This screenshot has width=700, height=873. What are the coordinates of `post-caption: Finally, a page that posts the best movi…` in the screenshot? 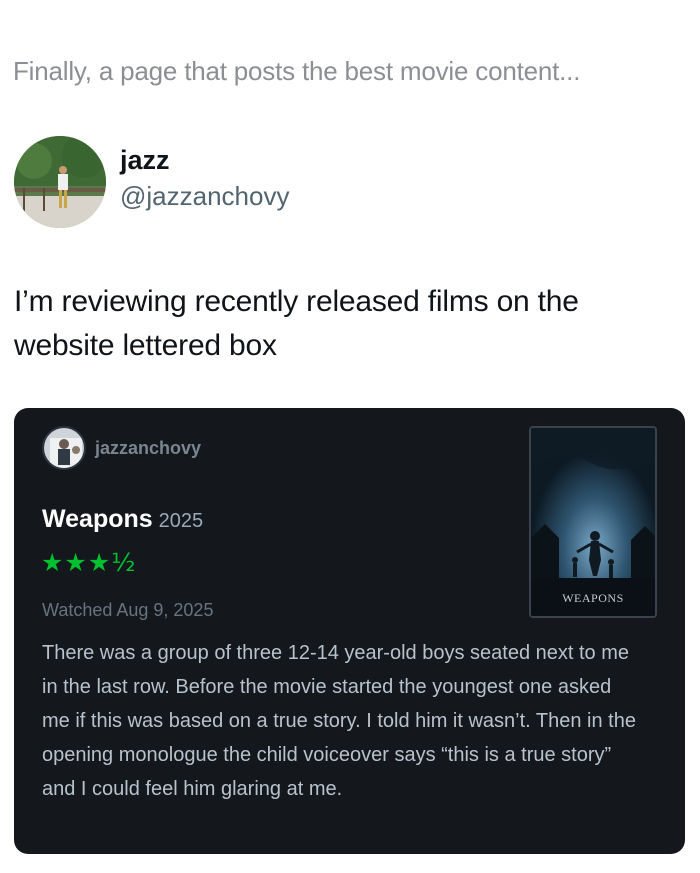 It's located at (297, 71).